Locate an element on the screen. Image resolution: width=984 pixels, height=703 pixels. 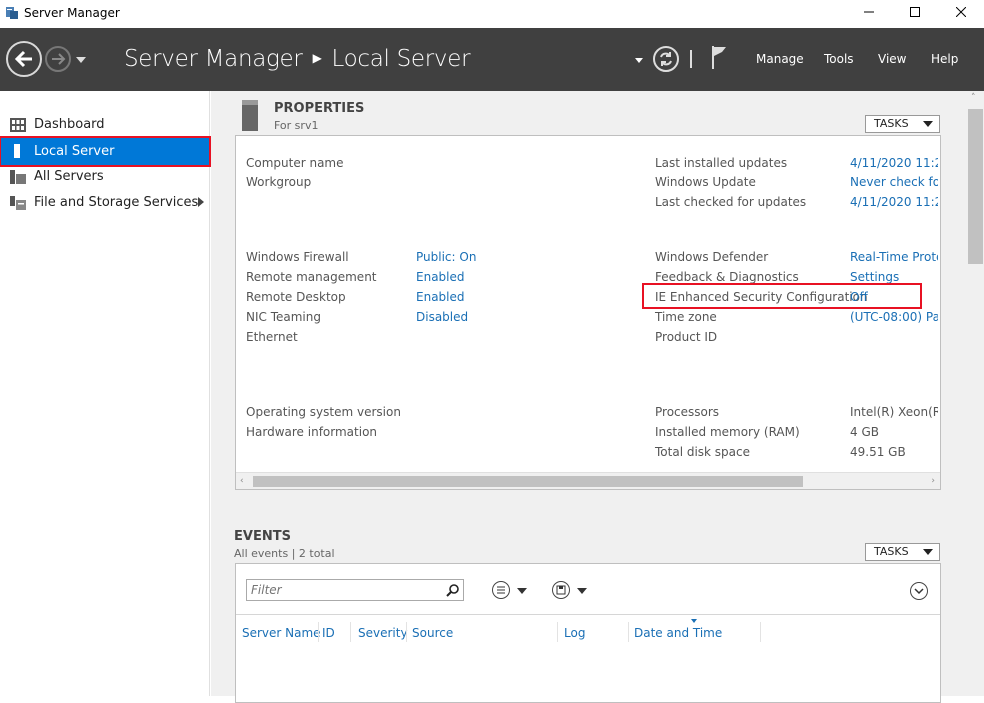
minimize-button is located at coordinates (869, 14).